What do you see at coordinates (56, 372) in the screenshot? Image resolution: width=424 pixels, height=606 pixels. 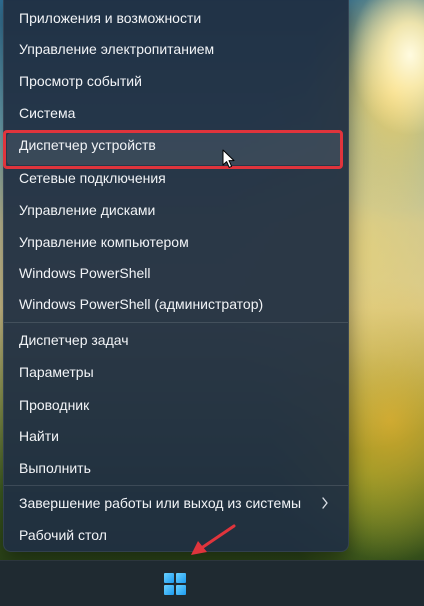 I see `menu-item-label: Параметры` at bounding box center [56, 372].